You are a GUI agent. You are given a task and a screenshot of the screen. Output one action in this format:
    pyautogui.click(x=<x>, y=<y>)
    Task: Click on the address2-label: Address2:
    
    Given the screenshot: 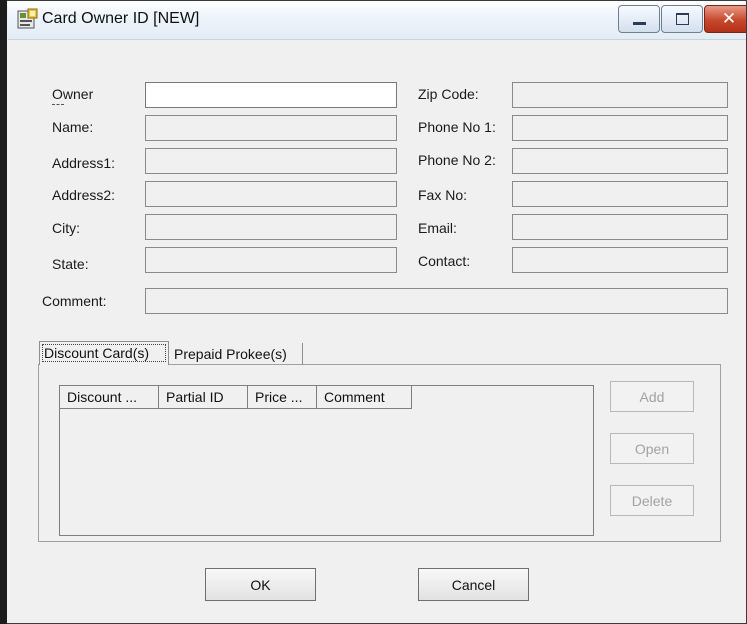 What is the action you would take?
    pyautogui.click(x=84, y=195)
    